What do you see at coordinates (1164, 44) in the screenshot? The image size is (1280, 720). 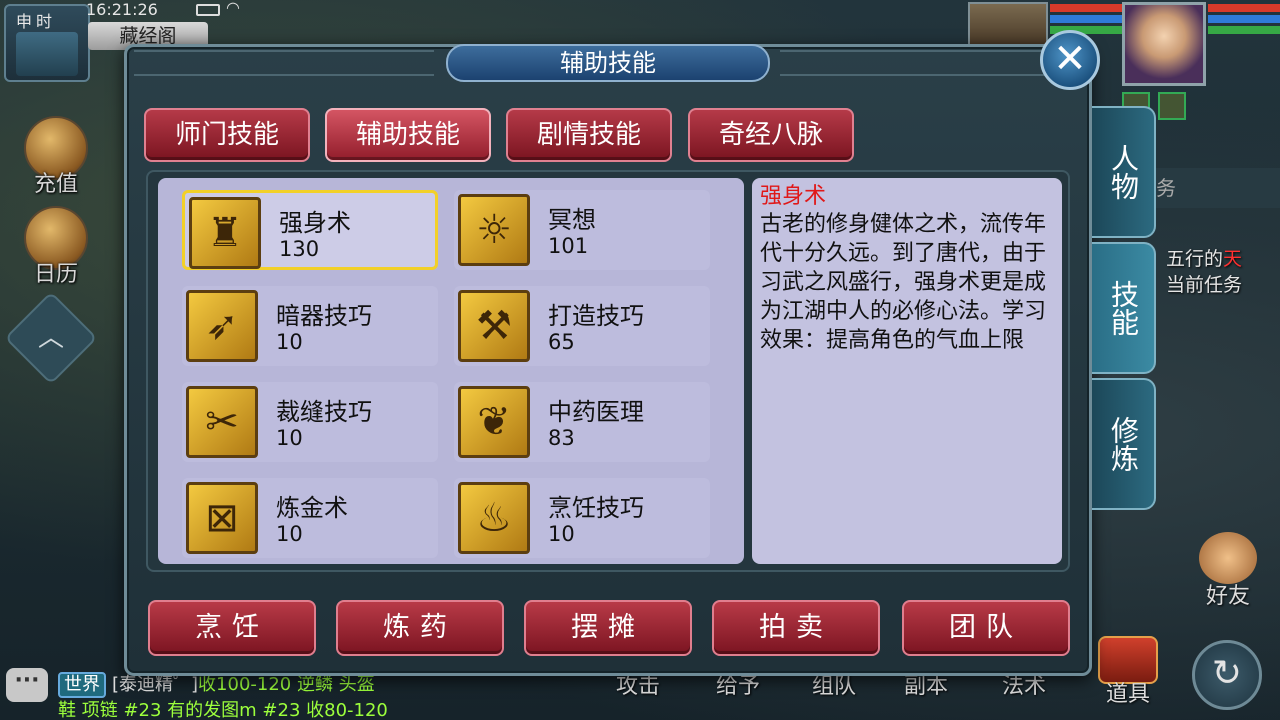 I see `hero-avatar` at bounding box center [1164, 44].